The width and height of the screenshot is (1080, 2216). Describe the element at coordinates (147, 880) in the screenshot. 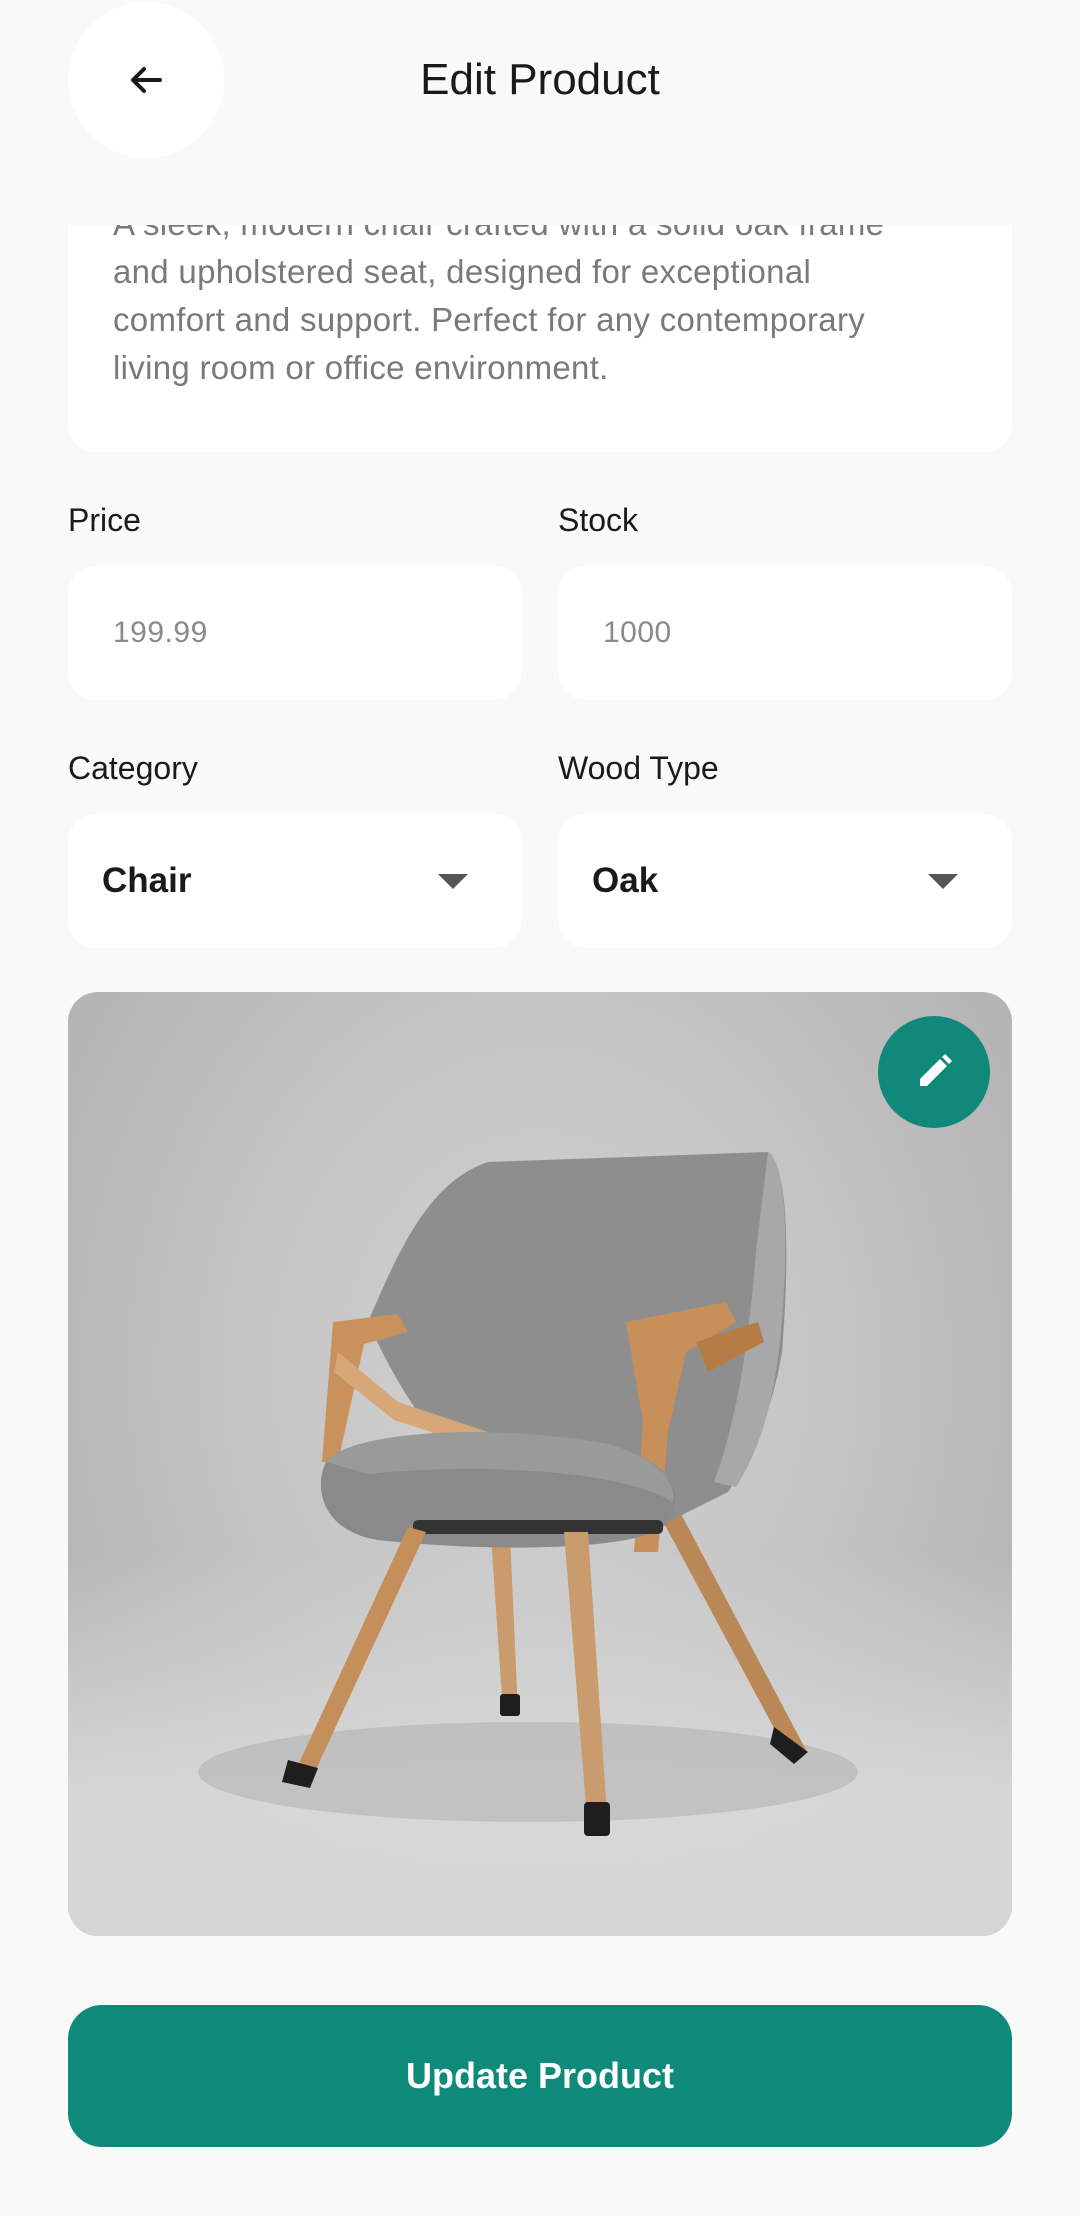

I see `category-value: Chair` at that location.